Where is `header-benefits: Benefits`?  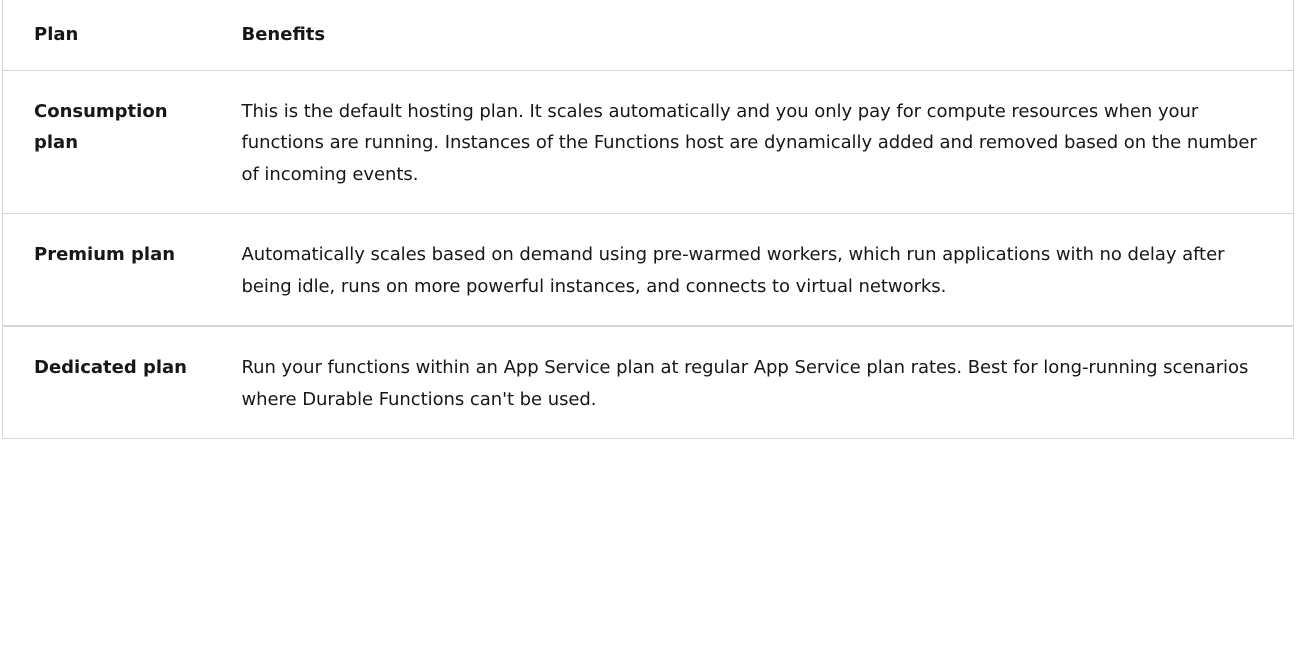 header-benefits: Benefits is located at coordinates (767, 35).